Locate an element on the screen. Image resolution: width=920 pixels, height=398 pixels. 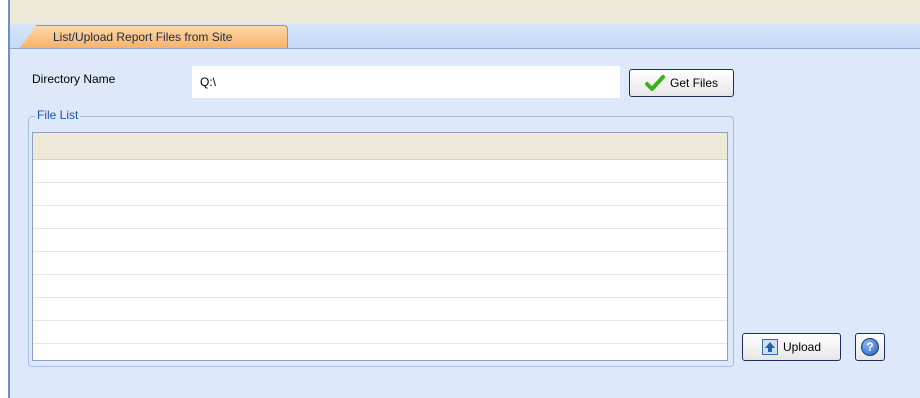
tab-label: List/Upload Report Files from Site is located at coordinates (143, 37).